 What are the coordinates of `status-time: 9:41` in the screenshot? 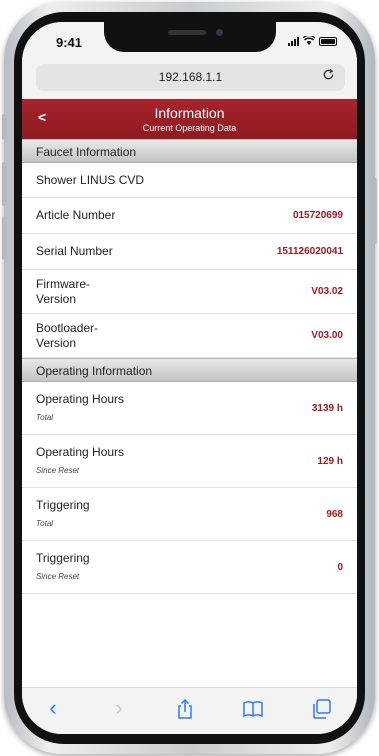 It's located at (69, 42).